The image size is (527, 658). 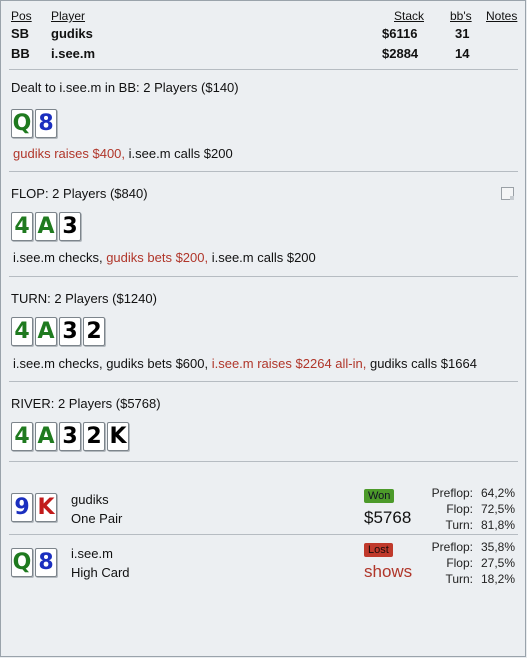 What do you see at coordinates (157, 257) in the screenshot?
I see `action-text: gudiks bets $200,` at bounding box center [157, 257].